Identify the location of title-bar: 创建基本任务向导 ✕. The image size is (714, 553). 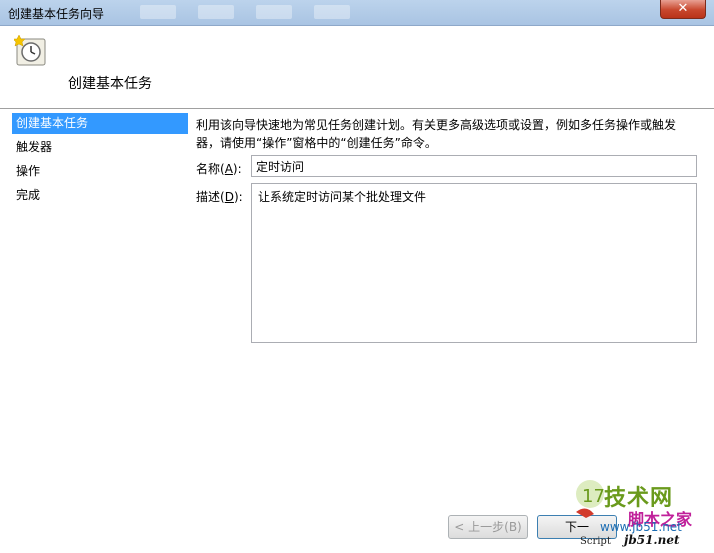
(357, 13).